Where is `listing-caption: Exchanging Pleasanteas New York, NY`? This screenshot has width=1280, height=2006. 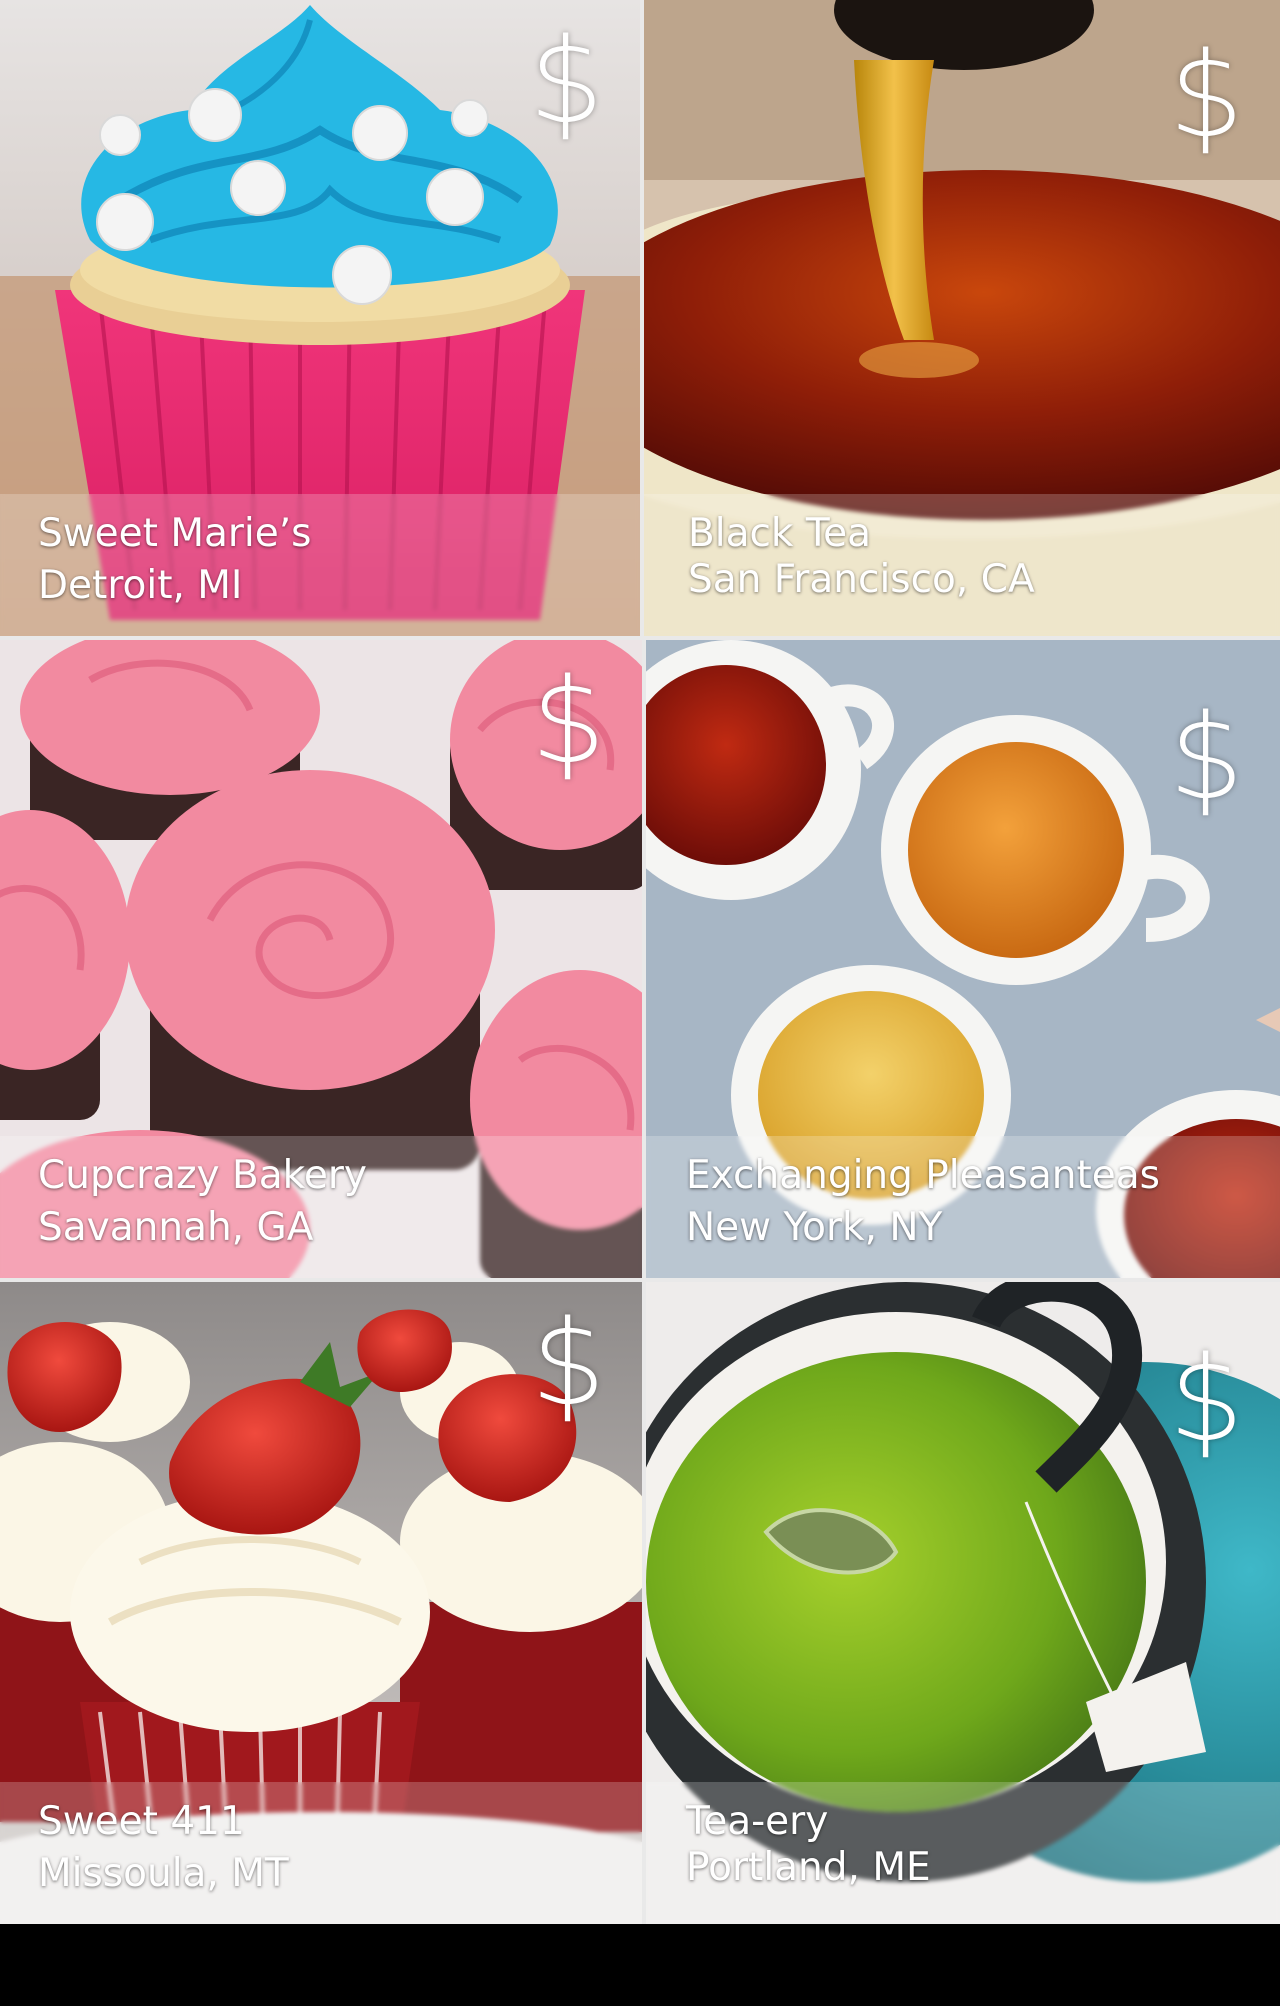 listing-caption: Exchanging Pleasanteas New York, NY is located at coordinates (963, 1207).